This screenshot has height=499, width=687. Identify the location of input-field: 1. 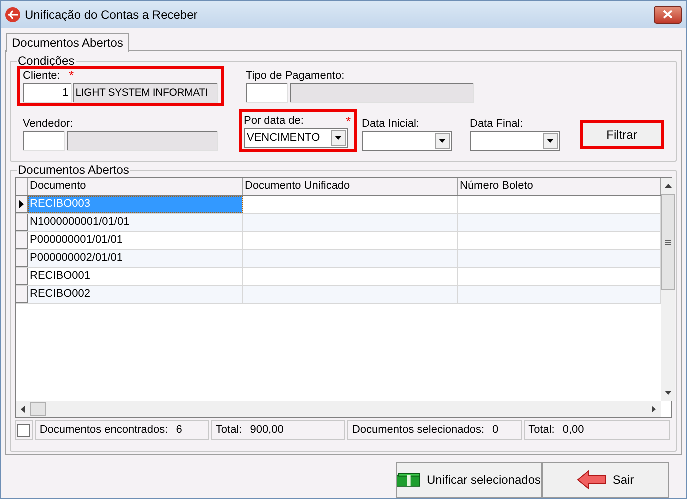
(47, 93).